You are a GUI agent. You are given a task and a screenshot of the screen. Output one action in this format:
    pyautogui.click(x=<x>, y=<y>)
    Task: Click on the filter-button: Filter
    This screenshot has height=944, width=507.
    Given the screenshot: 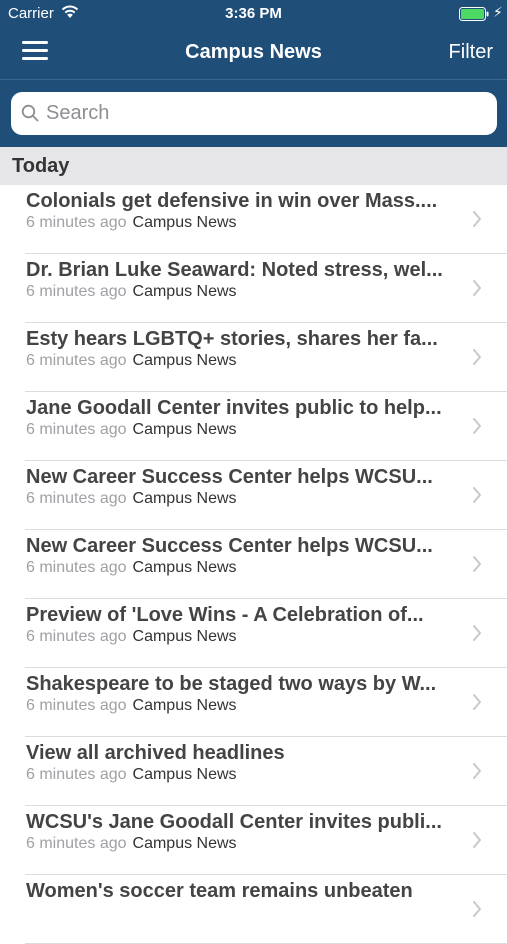 What is the action you would take?
    pyautogui.click(x=471, y=52)
    